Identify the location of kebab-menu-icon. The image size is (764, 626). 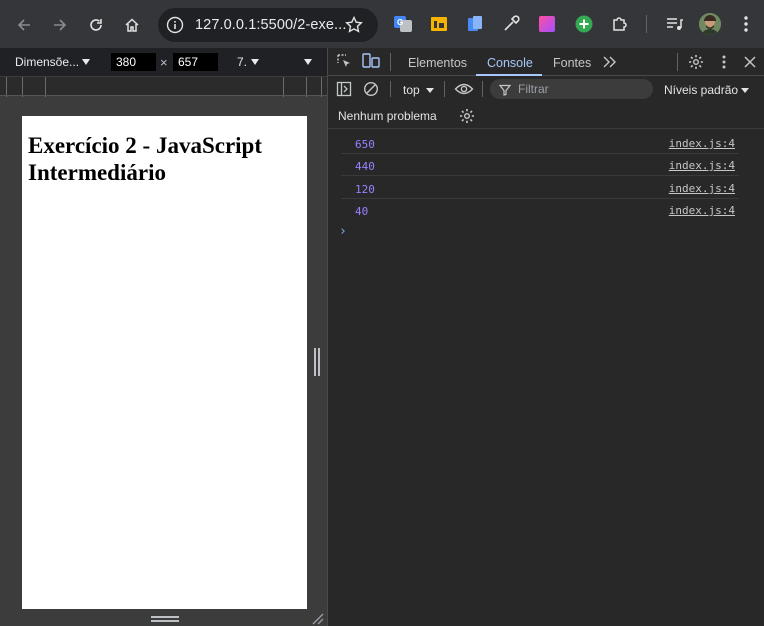
(746, 24).